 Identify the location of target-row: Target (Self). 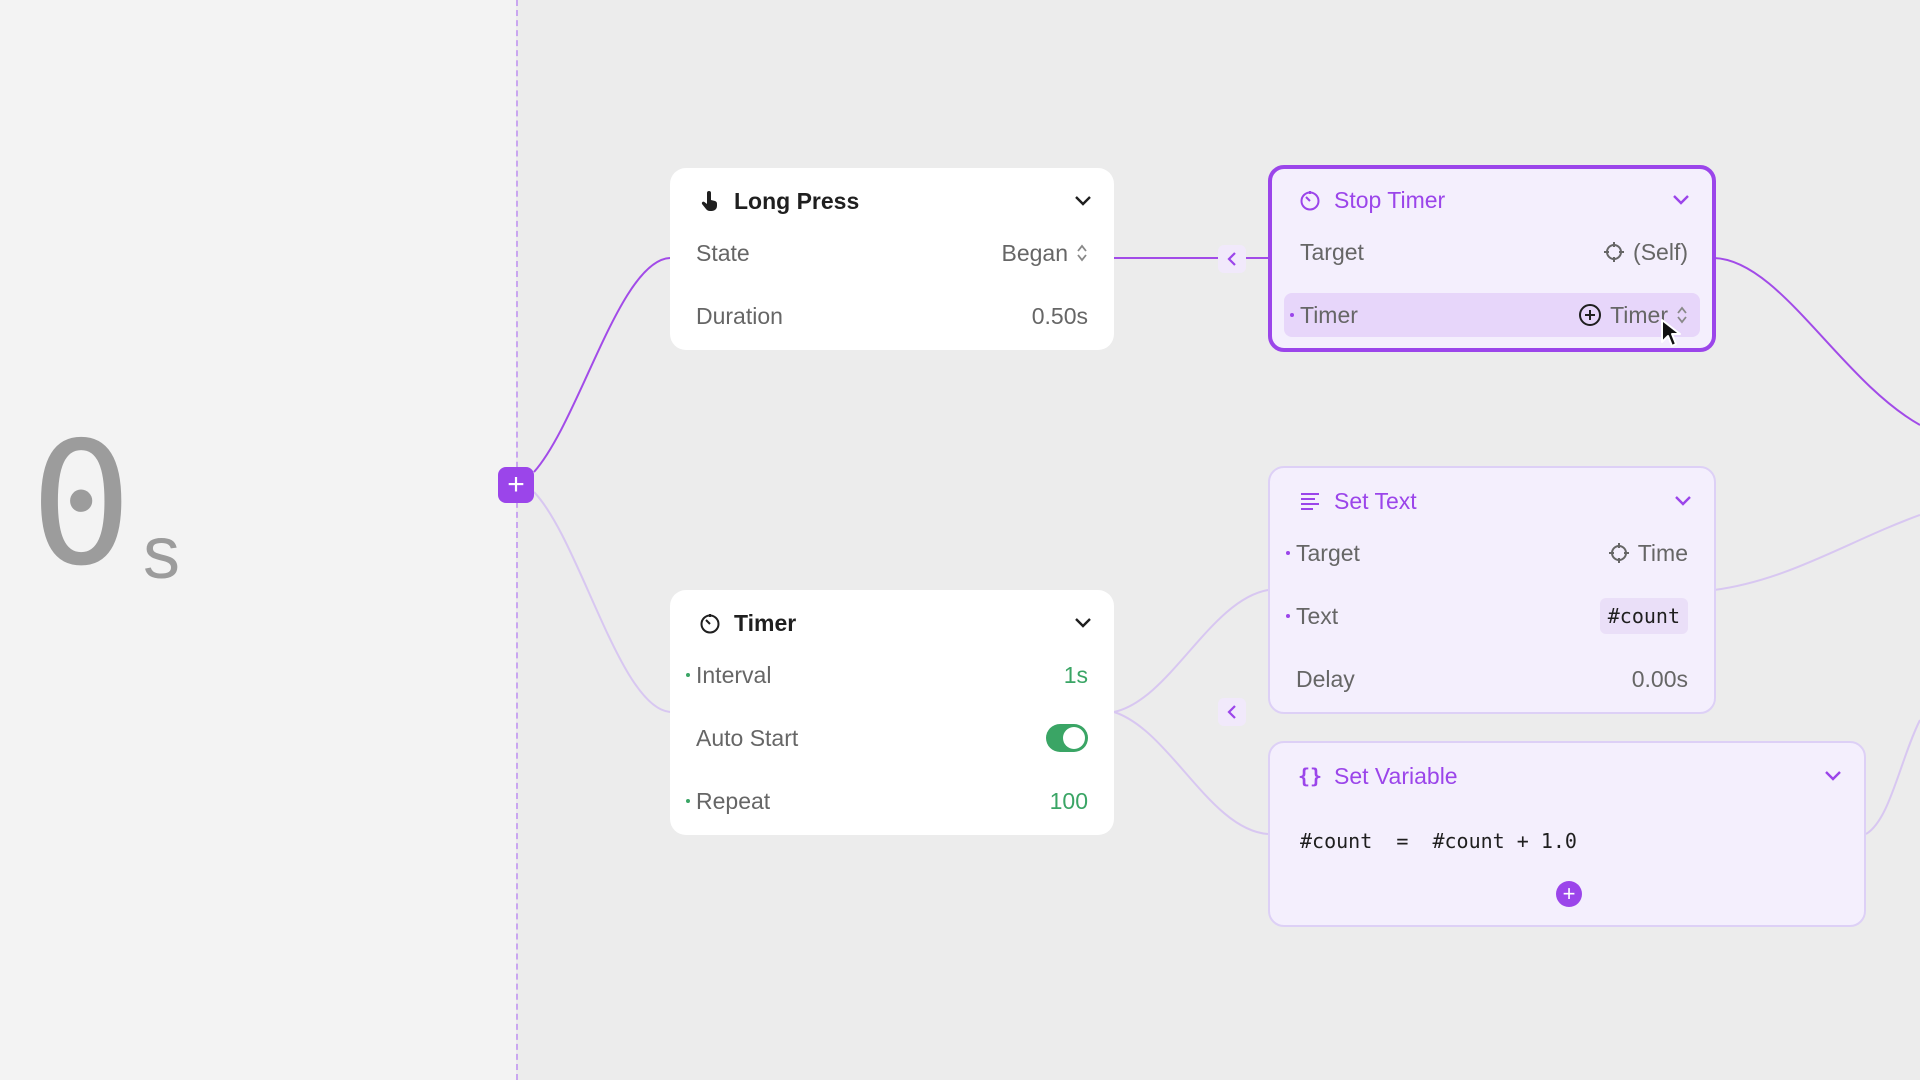
(1494, 252).